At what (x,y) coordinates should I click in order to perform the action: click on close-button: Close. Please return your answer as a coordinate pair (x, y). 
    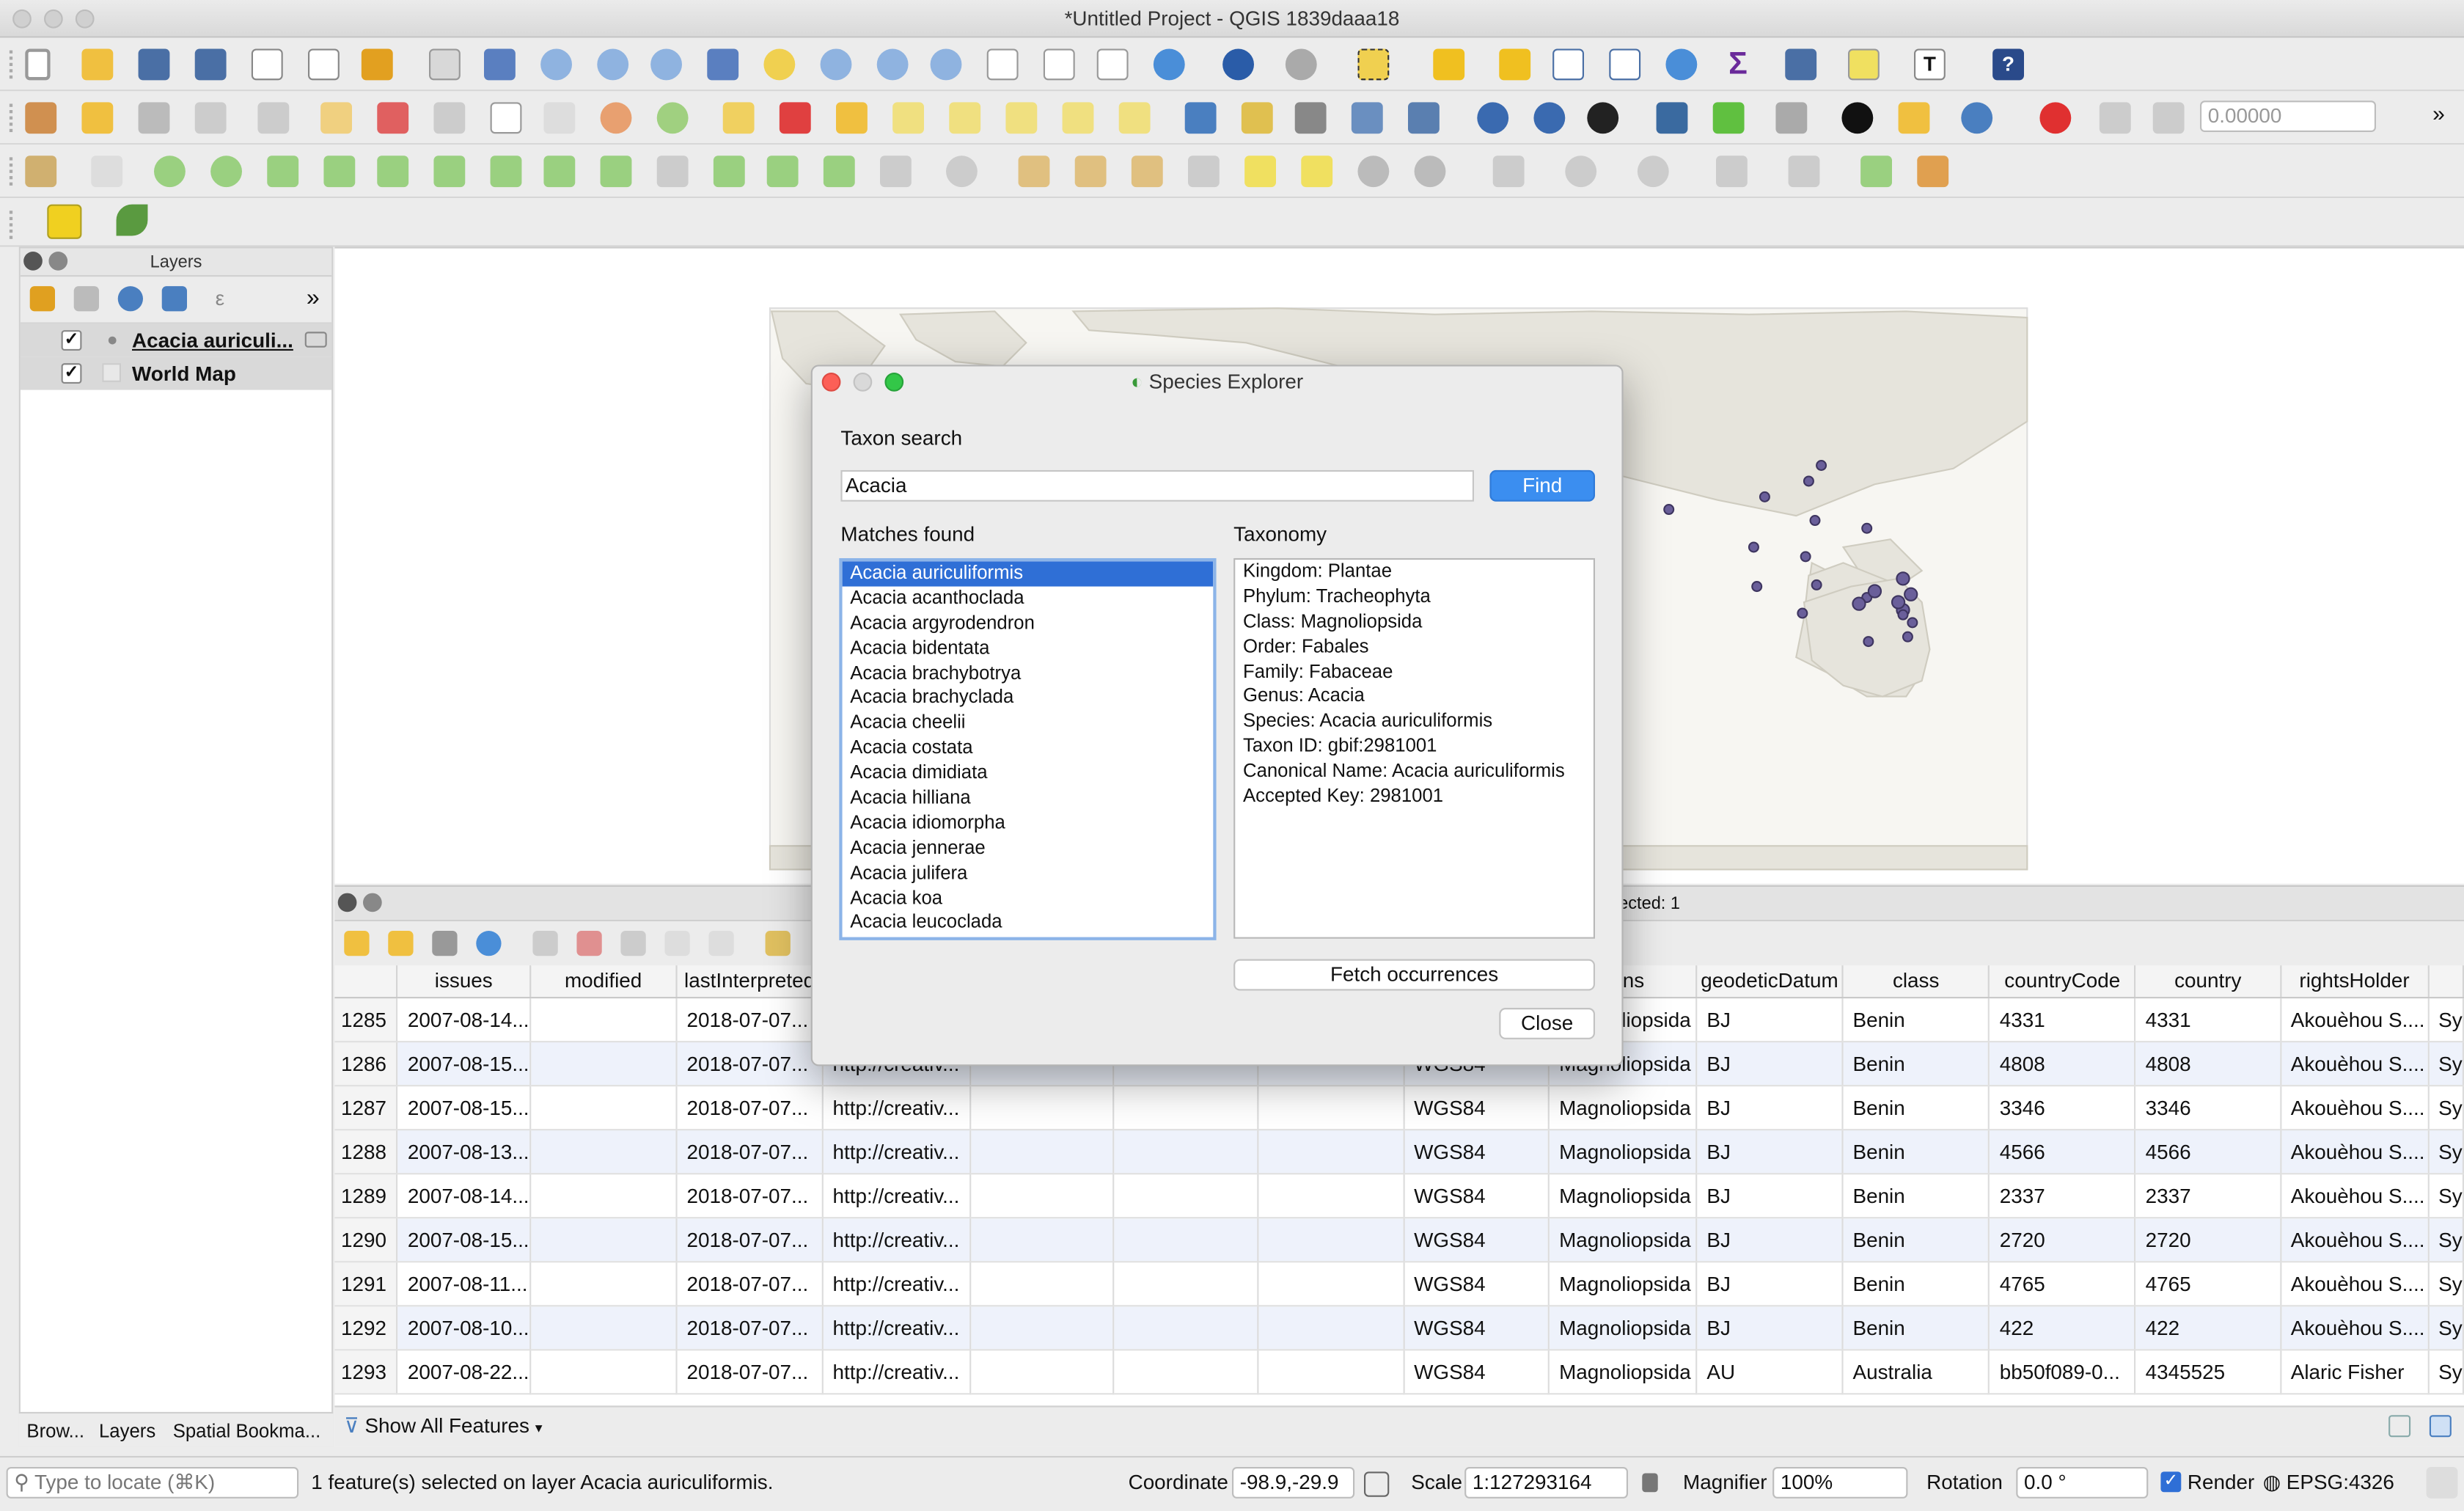
    Looking at the image, I should click on (1547, 1023).